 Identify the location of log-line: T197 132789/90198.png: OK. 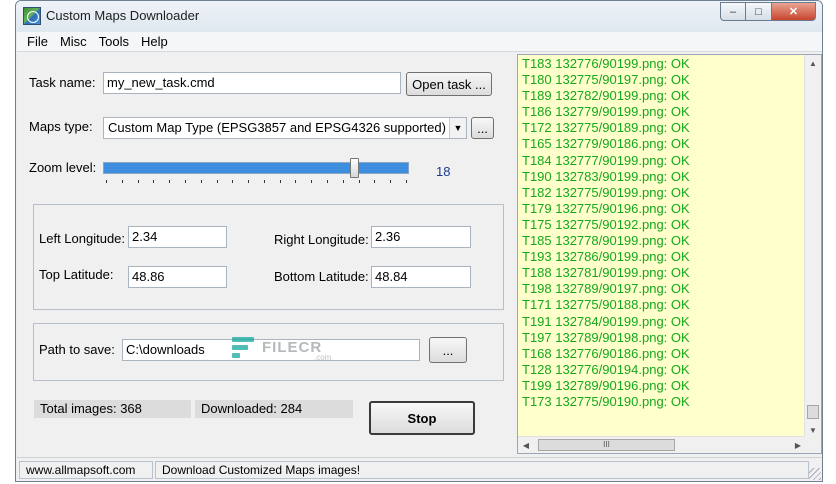
(606, 337).